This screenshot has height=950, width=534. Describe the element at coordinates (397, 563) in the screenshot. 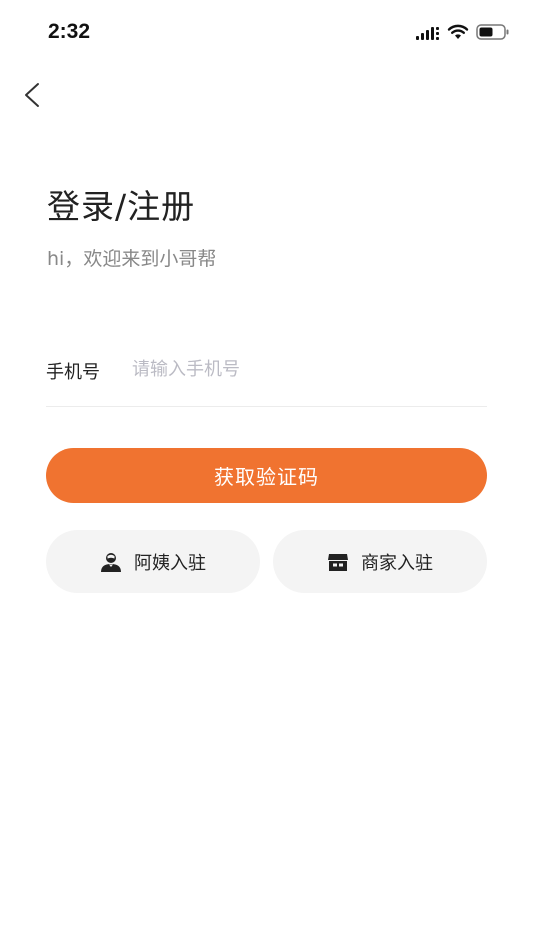

I see `merchant-join-label: 商家入驻` at that location.